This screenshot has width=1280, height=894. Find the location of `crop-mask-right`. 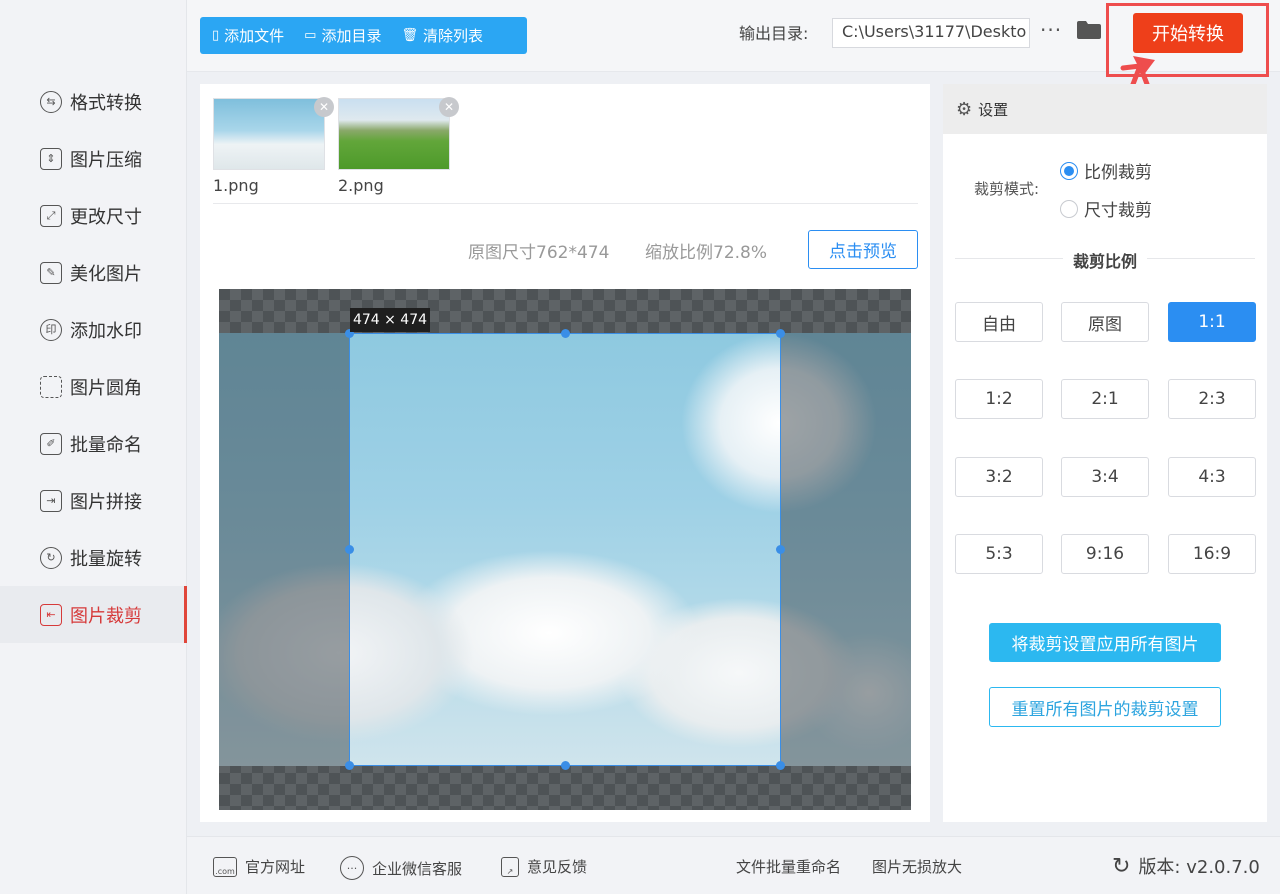

crop-mask-right is located at coordinates (846, 549).